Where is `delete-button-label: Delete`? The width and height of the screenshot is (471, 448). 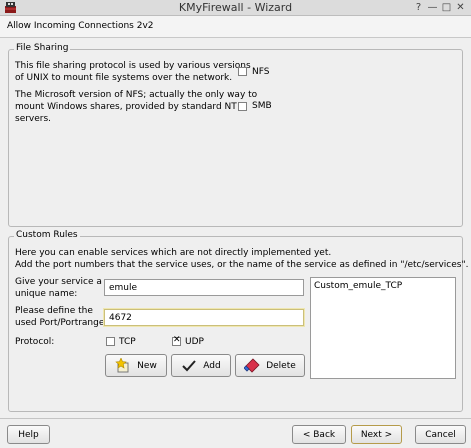
delete-button-label: Delete is located at coordinates (281, 365).